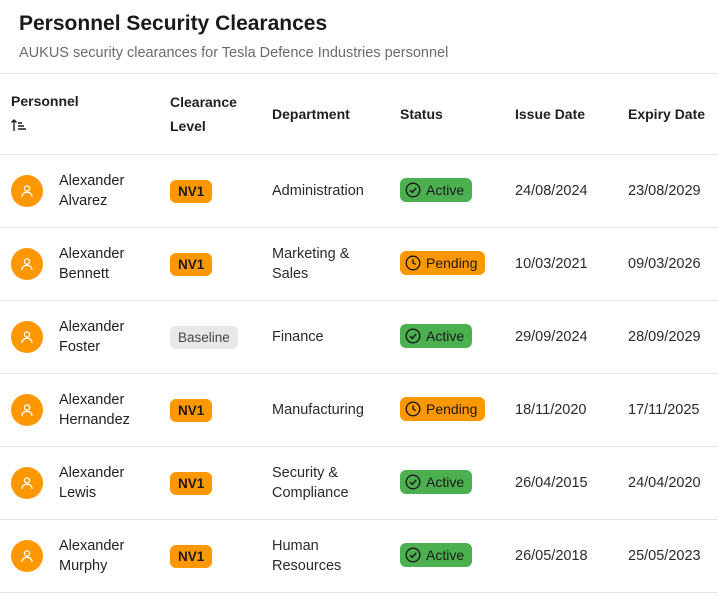  Describe the element at coordinates (318, 410) in the screenshot. I see `department-line: Manufacturing` at that location.